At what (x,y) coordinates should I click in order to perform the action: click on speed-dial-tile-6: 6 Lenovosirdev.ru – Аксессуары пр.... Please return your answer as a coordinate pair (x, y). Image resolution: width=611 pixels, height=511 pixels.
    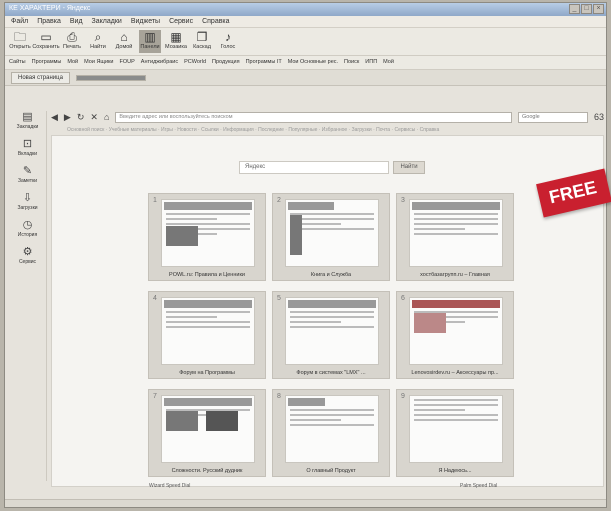
    Looking at the image, I should click on (455, 335).